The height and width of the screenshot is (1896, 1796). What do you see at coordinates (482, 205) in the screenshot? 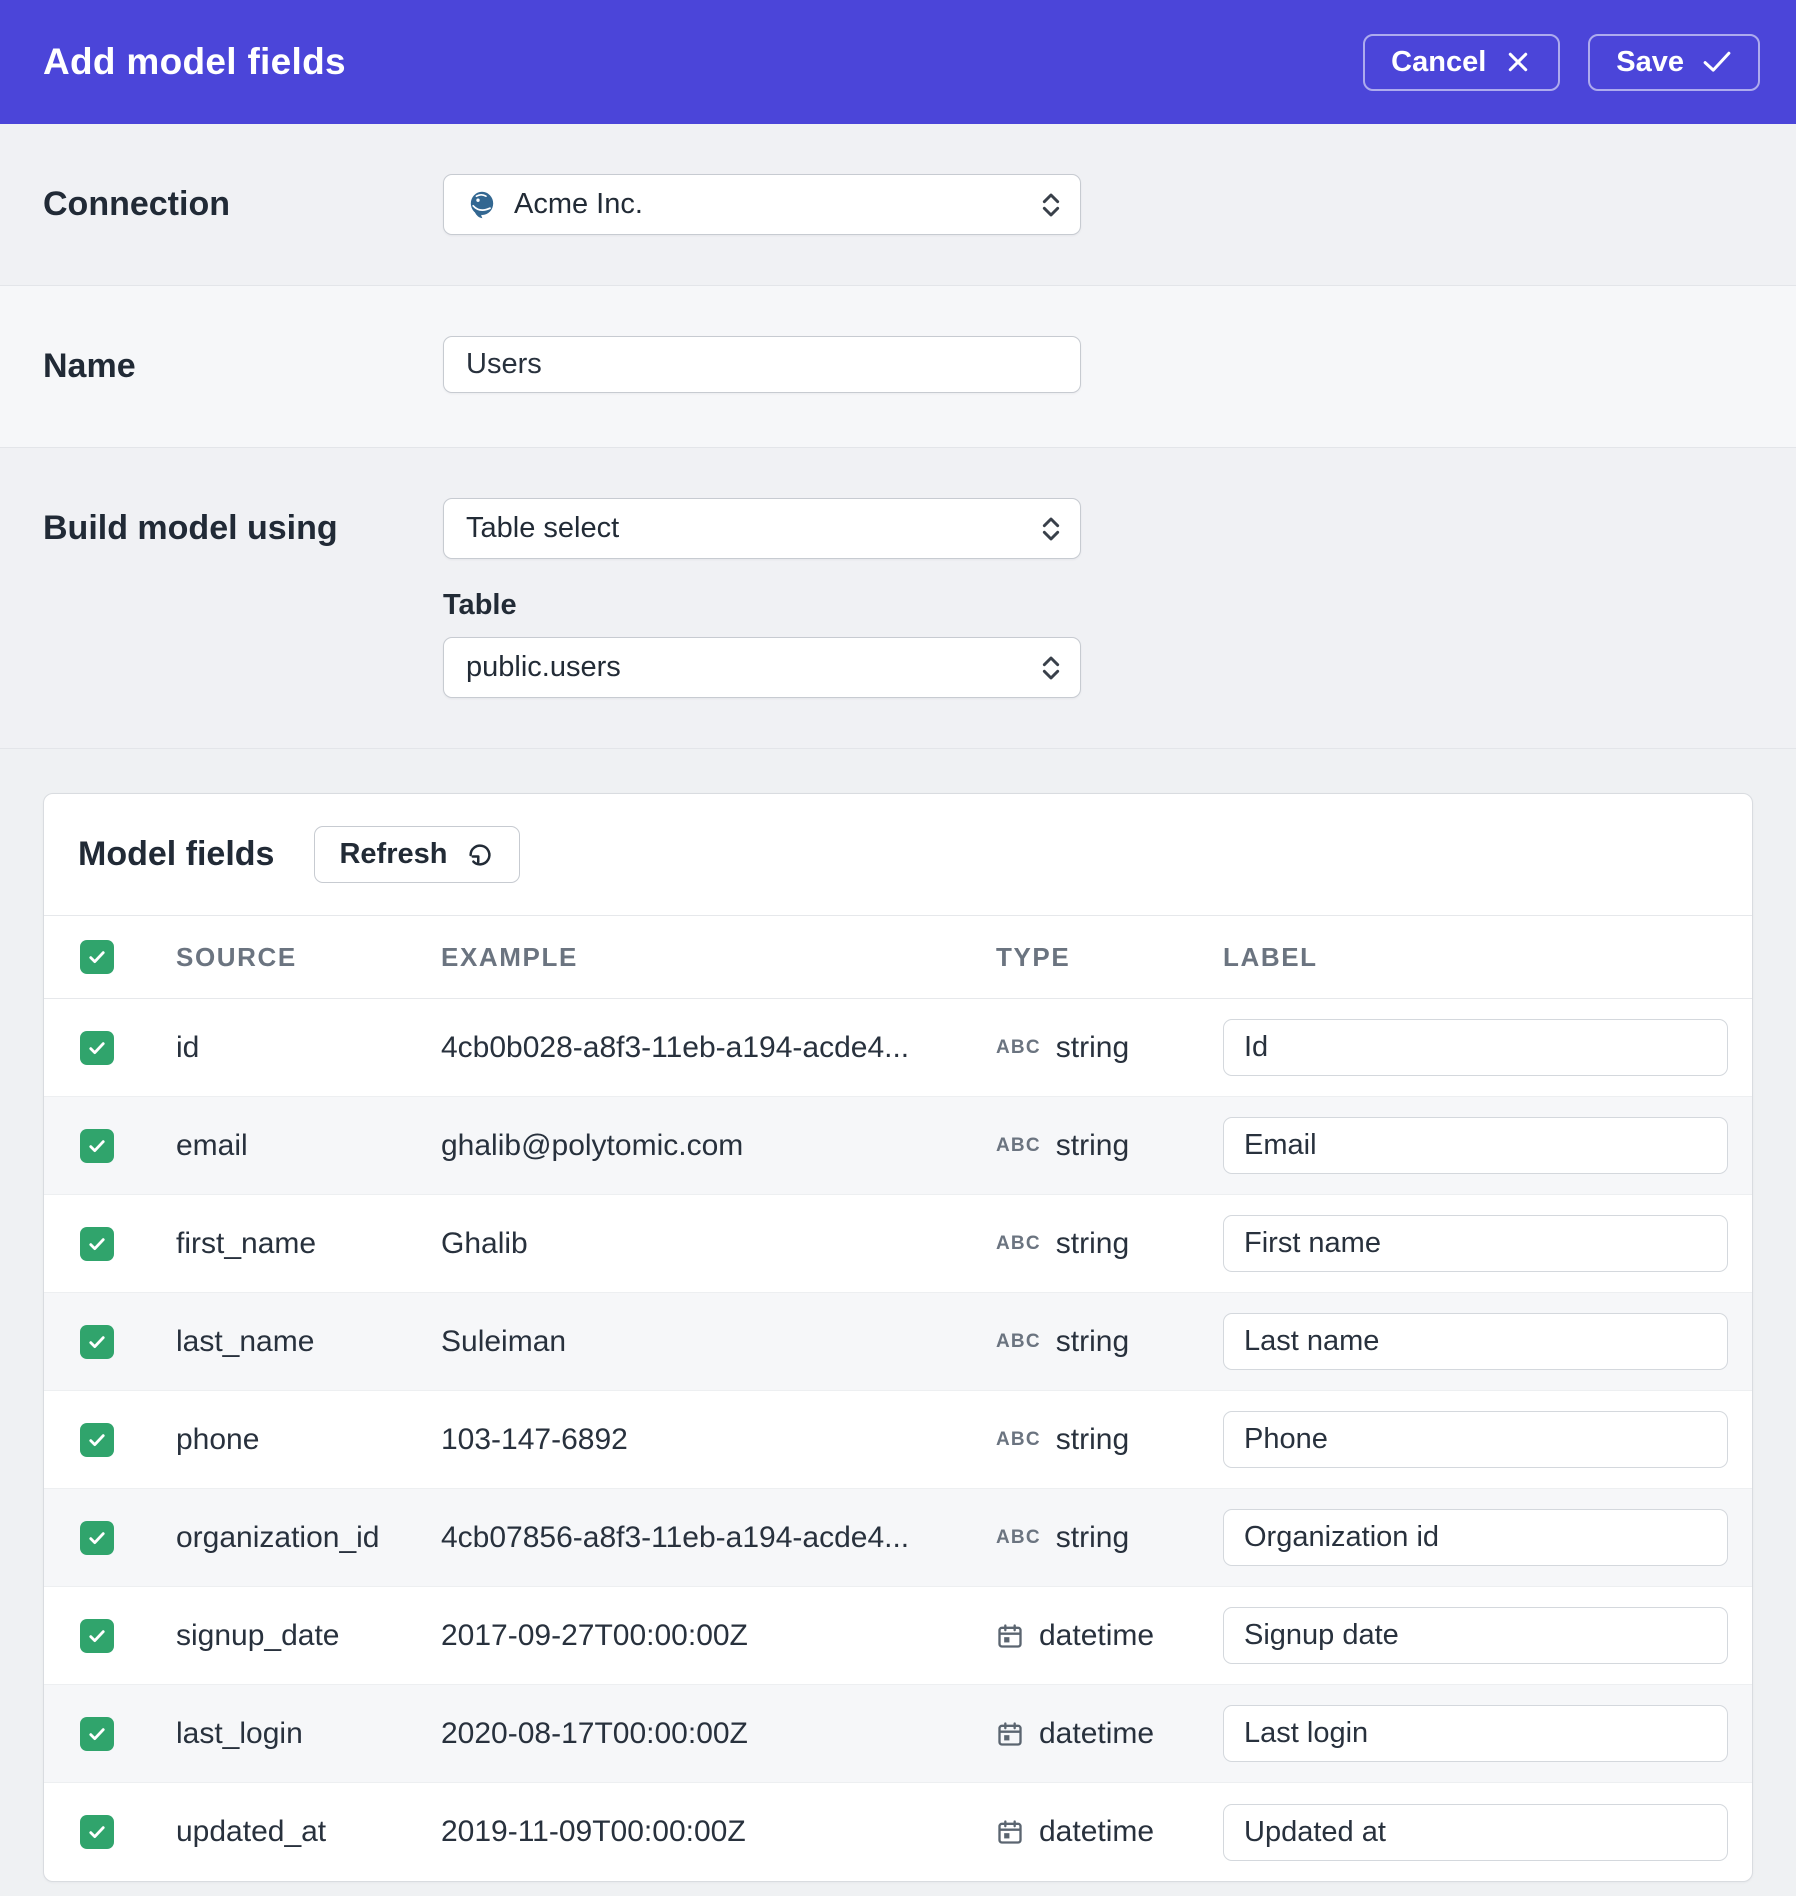
I see `postgres-icon` at bounding box center [482, 205].